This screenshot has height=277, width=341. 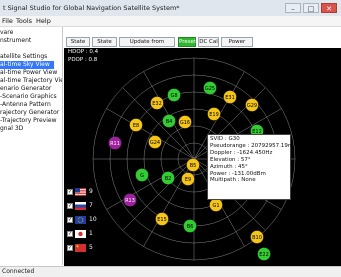 I want to click on tree-item-trajectory-view: al-time Trajectory View, so click(x=31, y=81).